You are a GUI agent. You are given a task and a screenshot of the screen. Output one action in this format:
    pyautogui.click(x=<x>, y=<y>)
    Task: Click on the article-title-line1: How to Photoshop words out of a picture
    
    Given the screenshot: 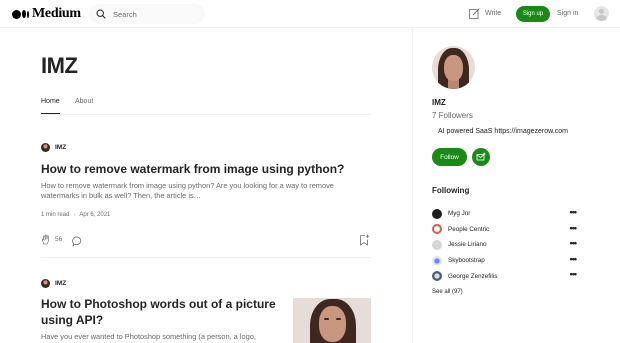 What is the action you would take?
    pyautogui.click(x=158, y=304)
    